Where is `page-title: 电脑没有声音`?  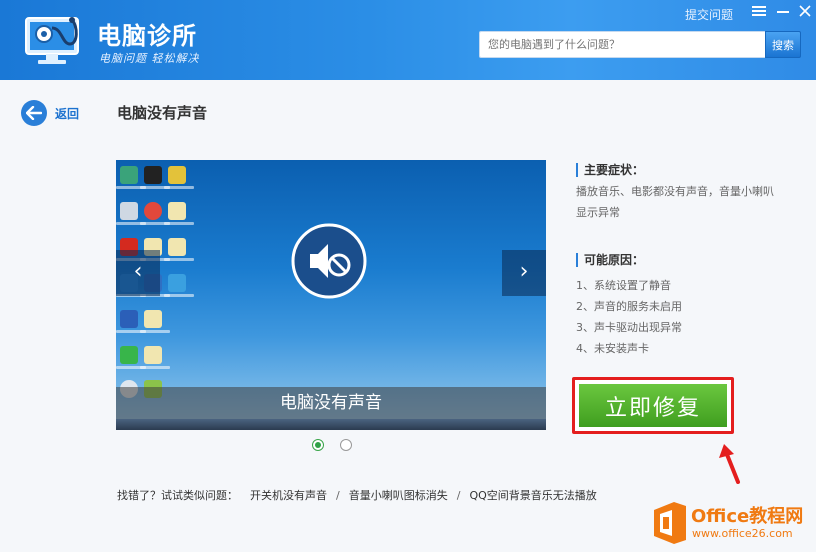
page-title: 电脑没有声音 is located at coordinates (162, 113).